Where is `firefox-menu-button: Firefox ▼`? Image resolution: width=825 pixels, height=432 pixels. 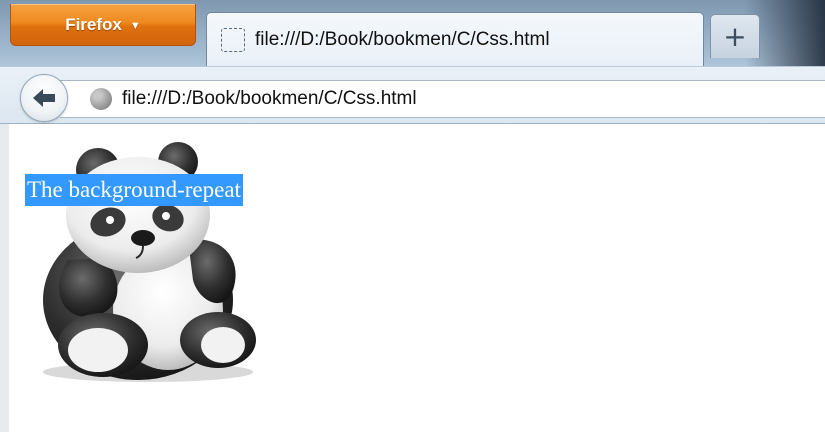
firefox-menu-button: Firefox ▼ is located at coordinates (103, 25).